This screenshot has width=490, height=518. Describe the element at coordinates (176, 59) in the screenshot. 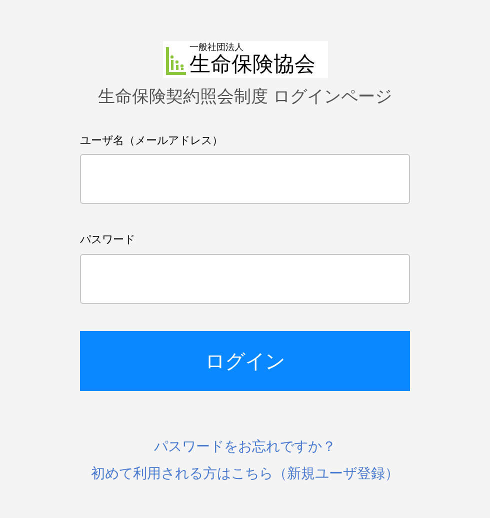

I see `bar-chart-icon` at that location.